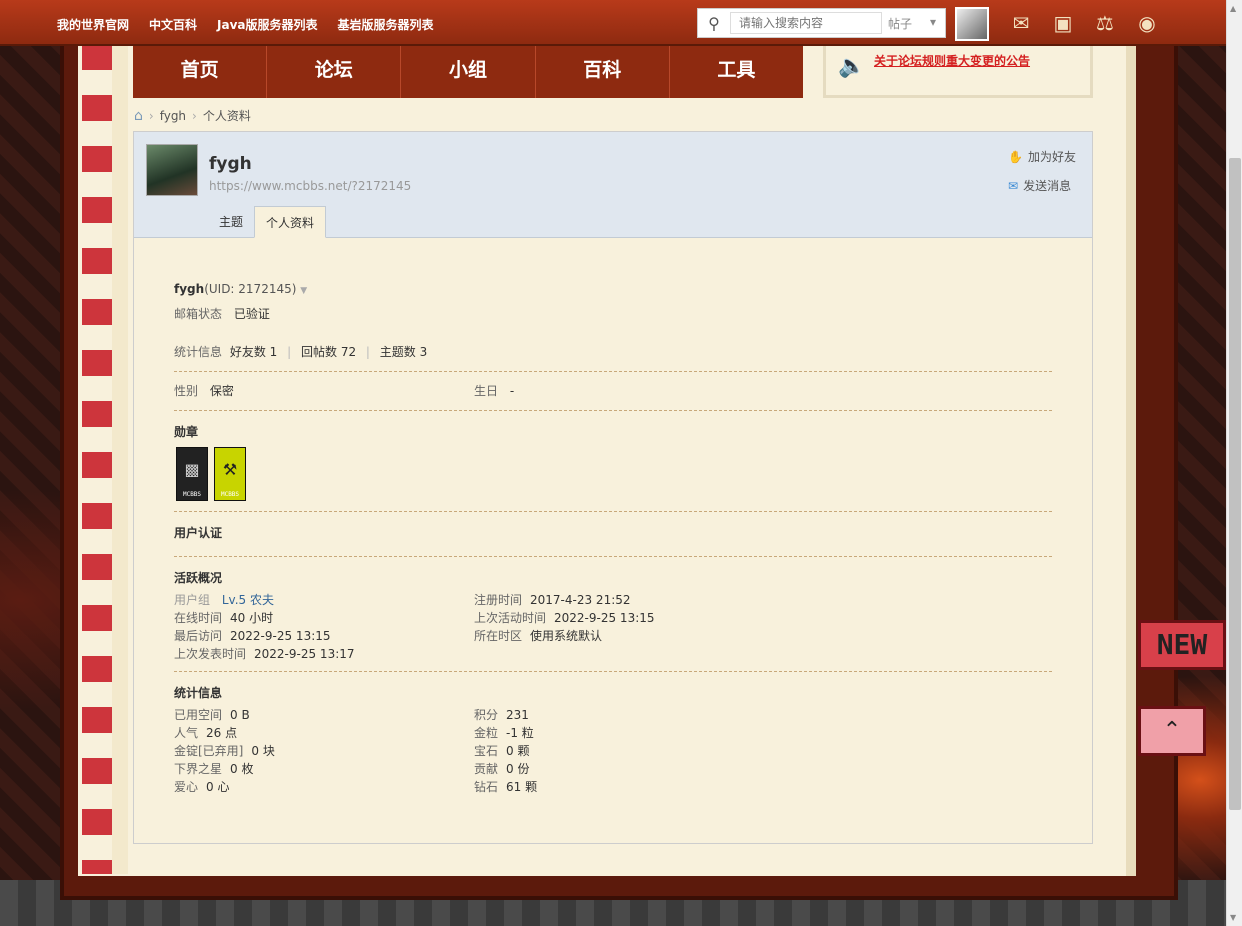 This screenshot has height=926, width=1242. Describe the element at coordinates (248, 600) in the screenshot. I see `usergroup-link: Lv.5 农夫` at that location.